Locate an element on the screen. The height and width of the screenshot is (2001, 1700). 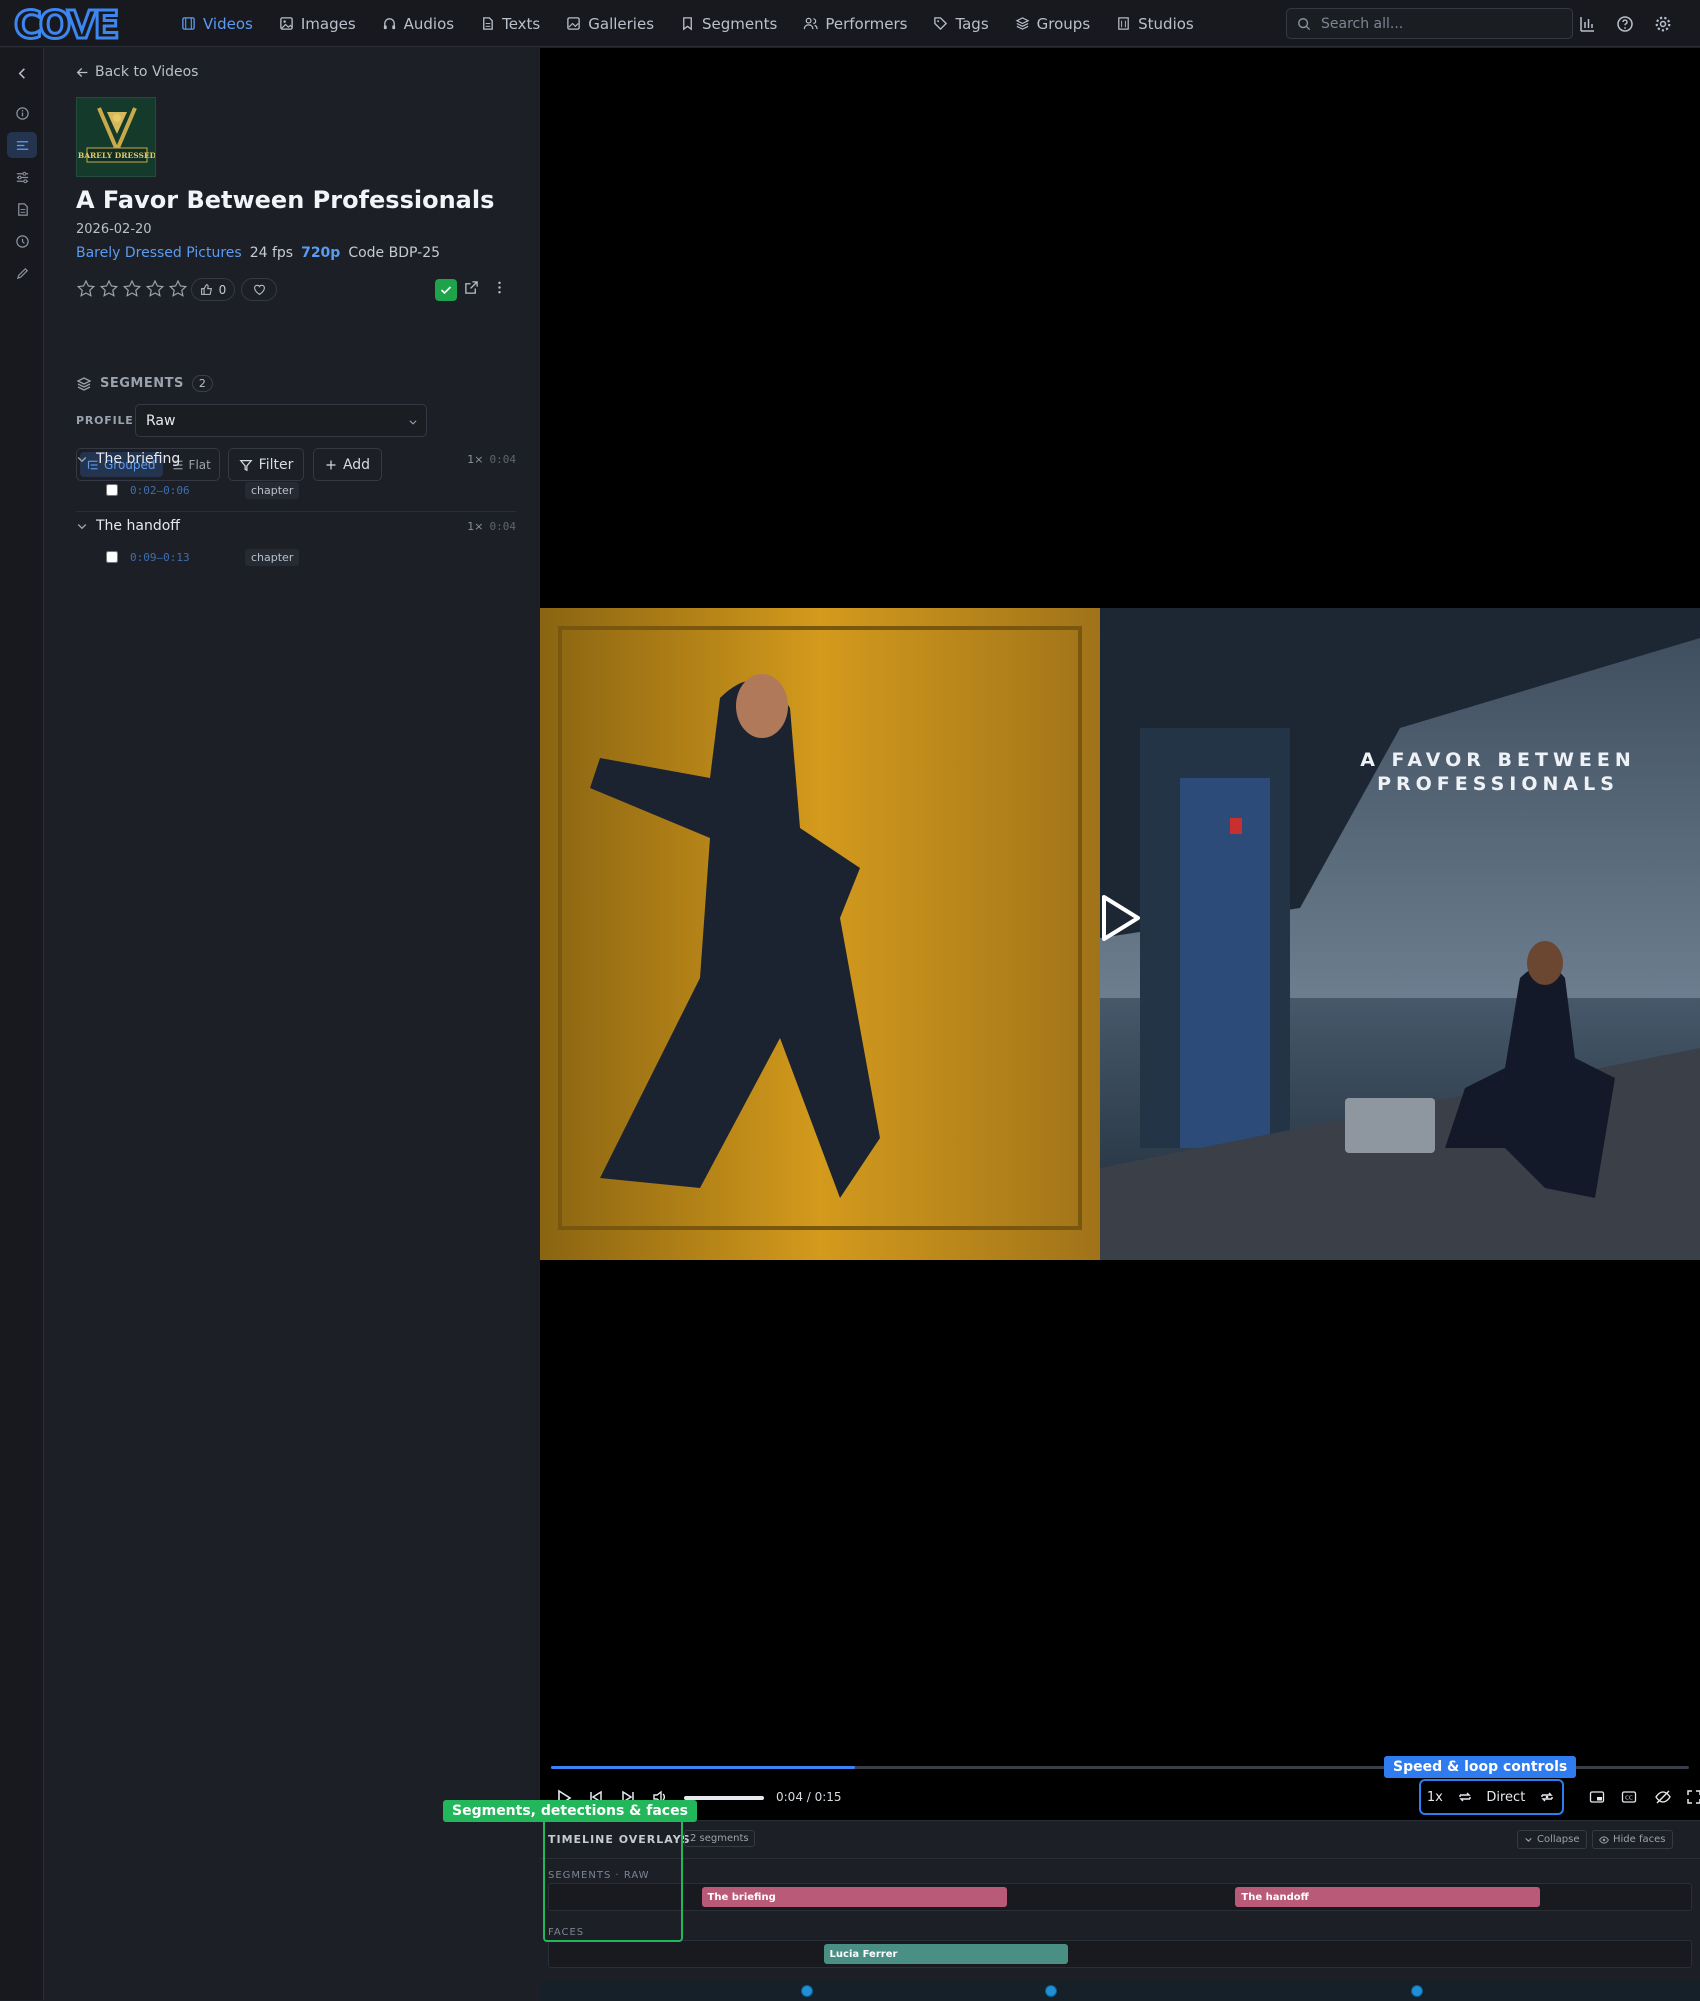
timeline-separator is located at coordinates (1120, 1858).